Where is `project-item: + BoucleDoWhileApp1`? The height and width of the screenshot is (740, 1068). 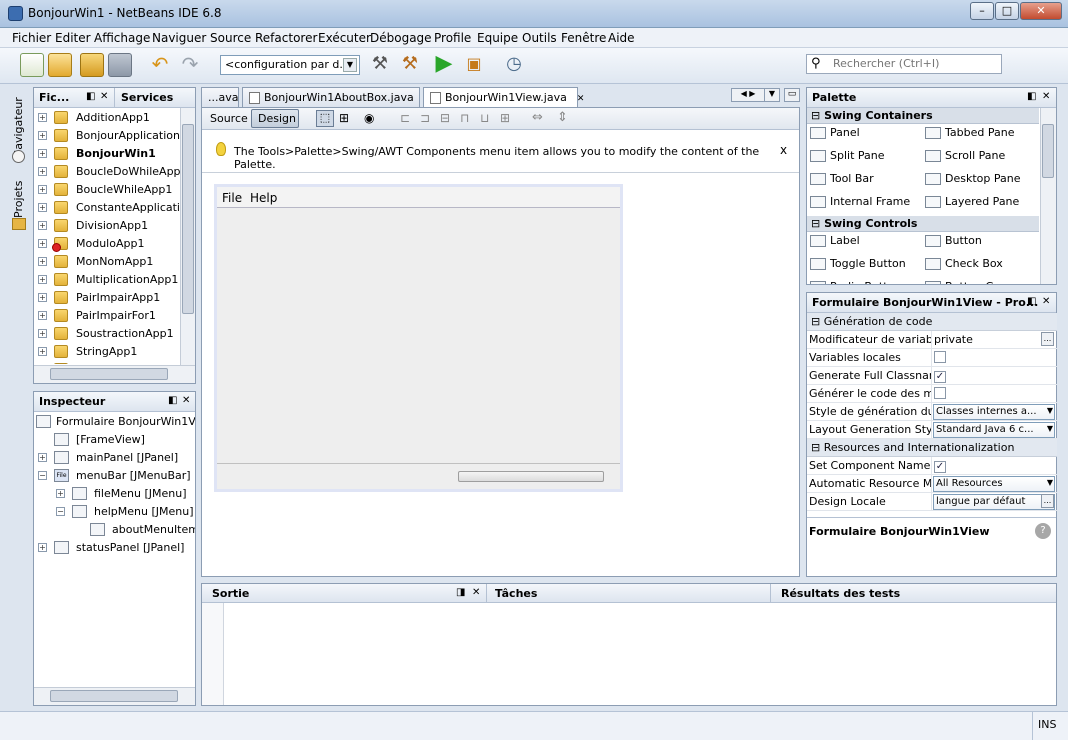
project-item: + BoucleDoWhileApp1 is located at coordinates (107, 172).